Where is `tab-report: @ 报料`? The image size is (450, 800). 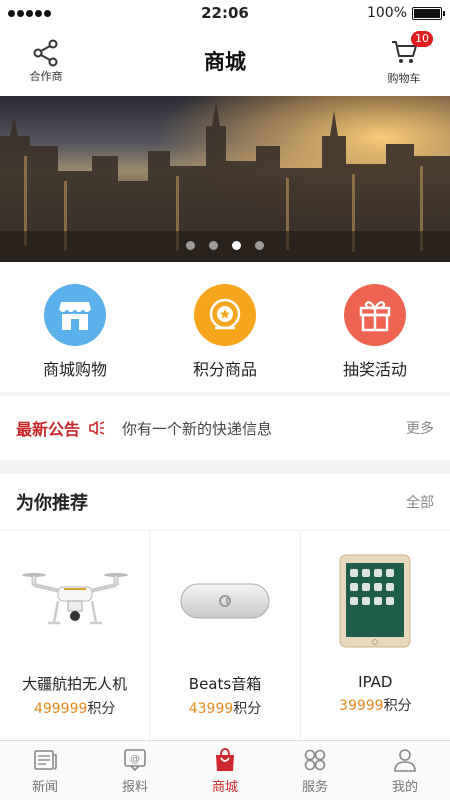 tab-report: @ 报料 is located at coordinates (135, 770).